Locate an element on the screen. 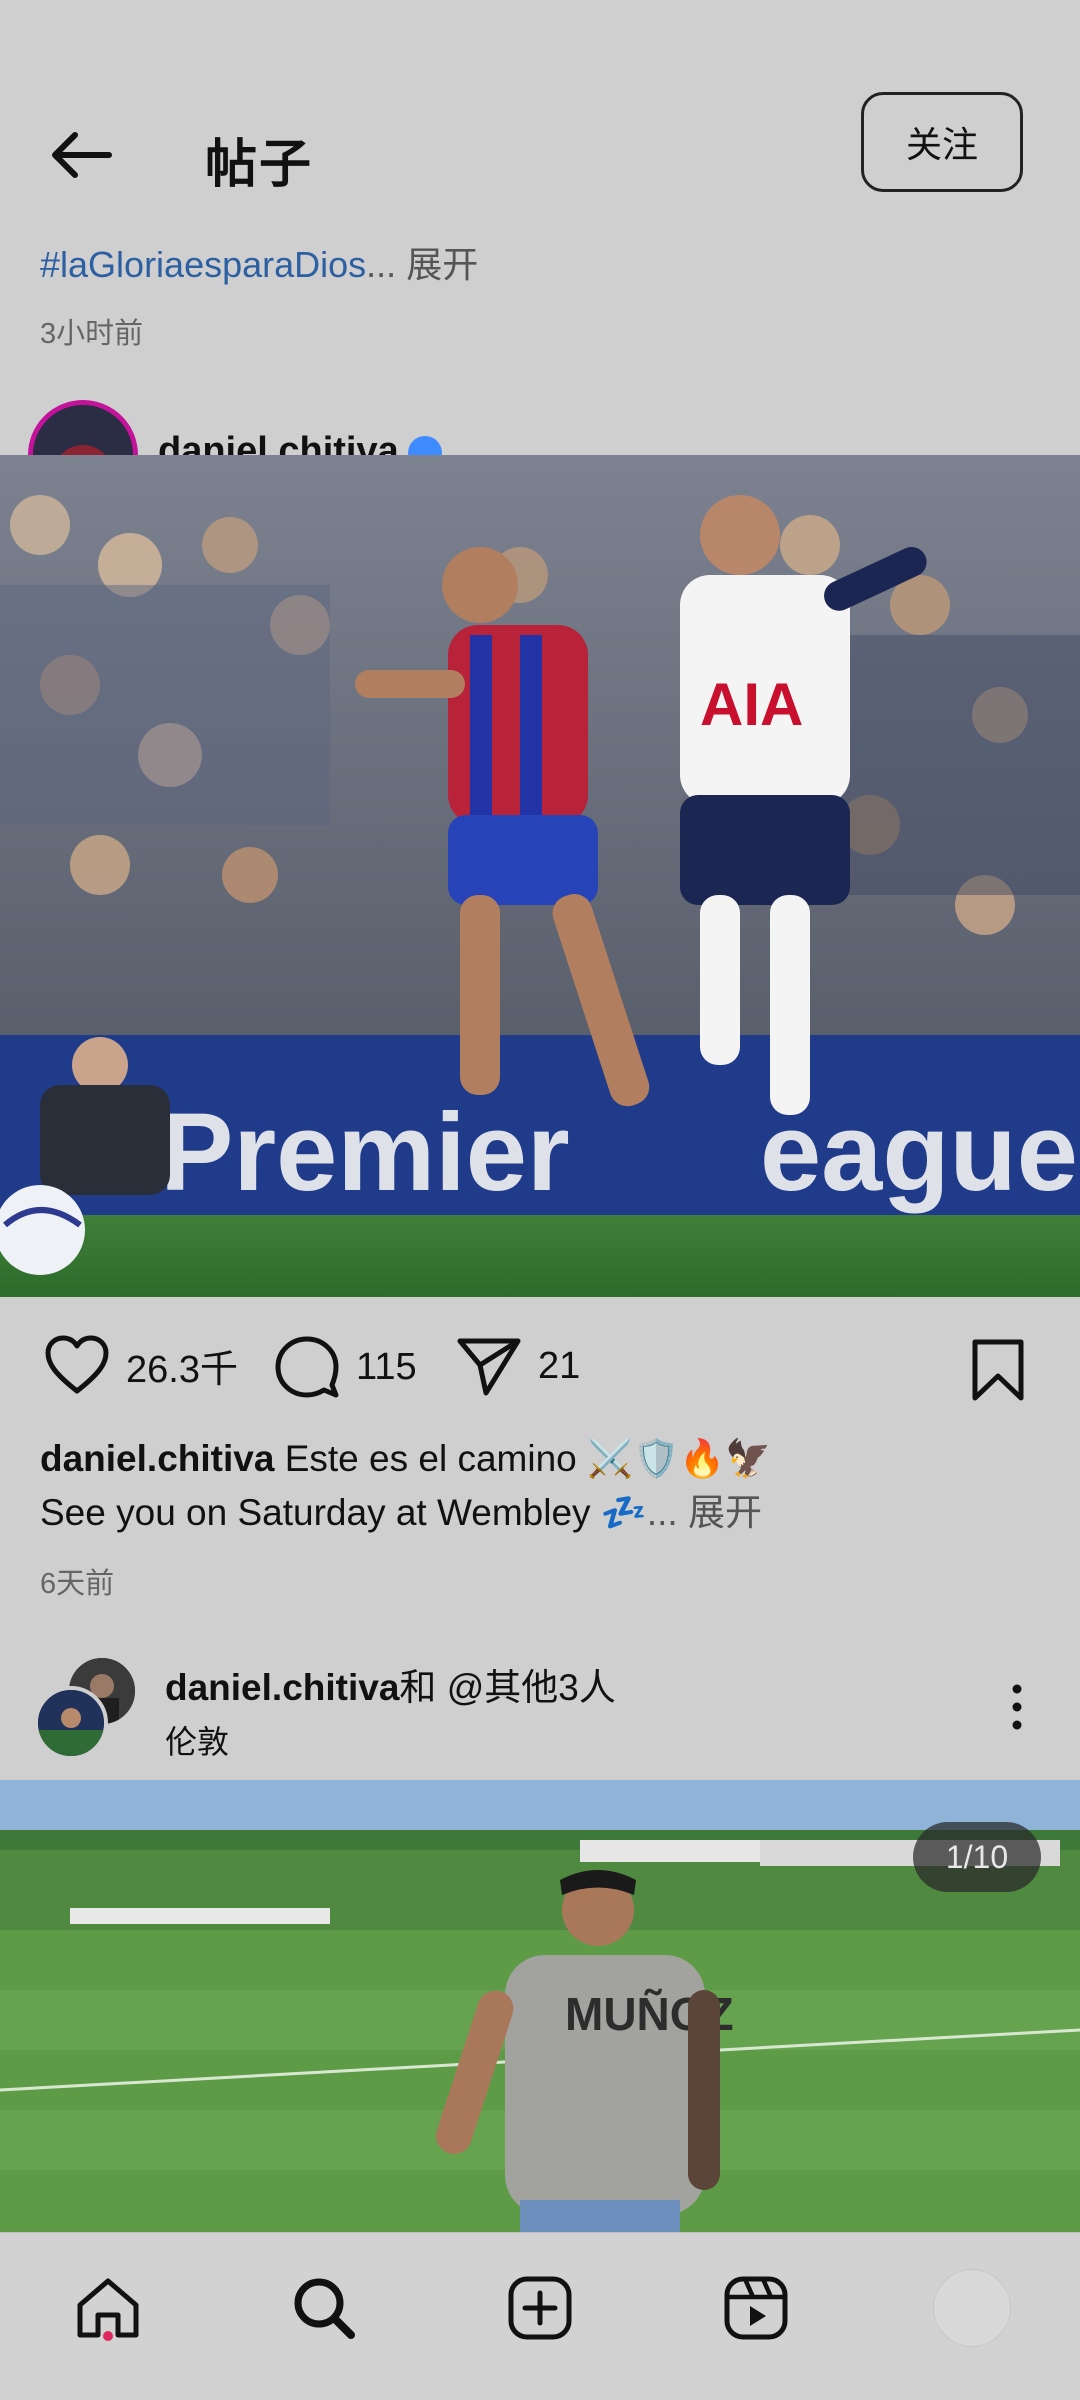 The width and height of the screenshot is (1080, 2400). create-icon is located at coordinates (540, 2308).